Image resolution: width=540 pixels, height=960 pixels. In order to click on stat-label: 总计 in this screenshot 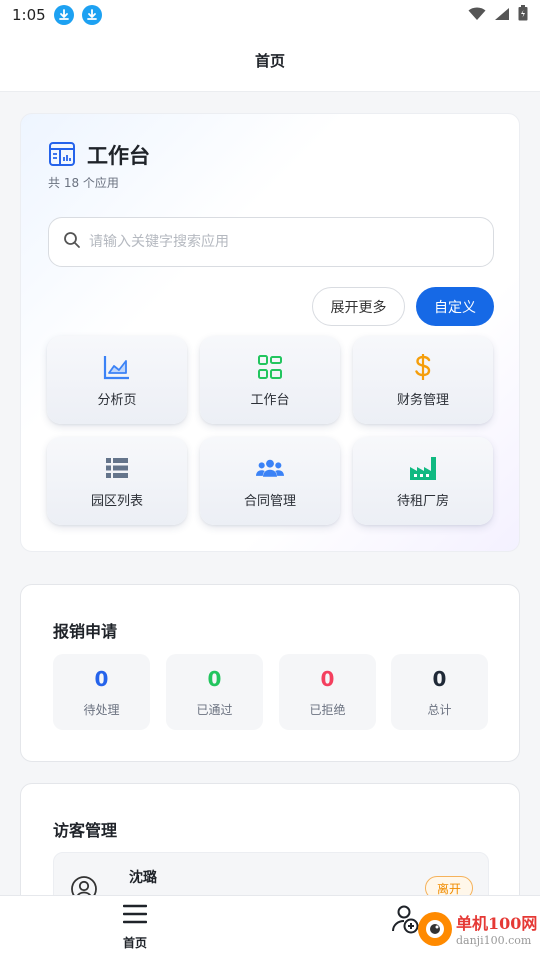, I will do `click(439, 709)`.